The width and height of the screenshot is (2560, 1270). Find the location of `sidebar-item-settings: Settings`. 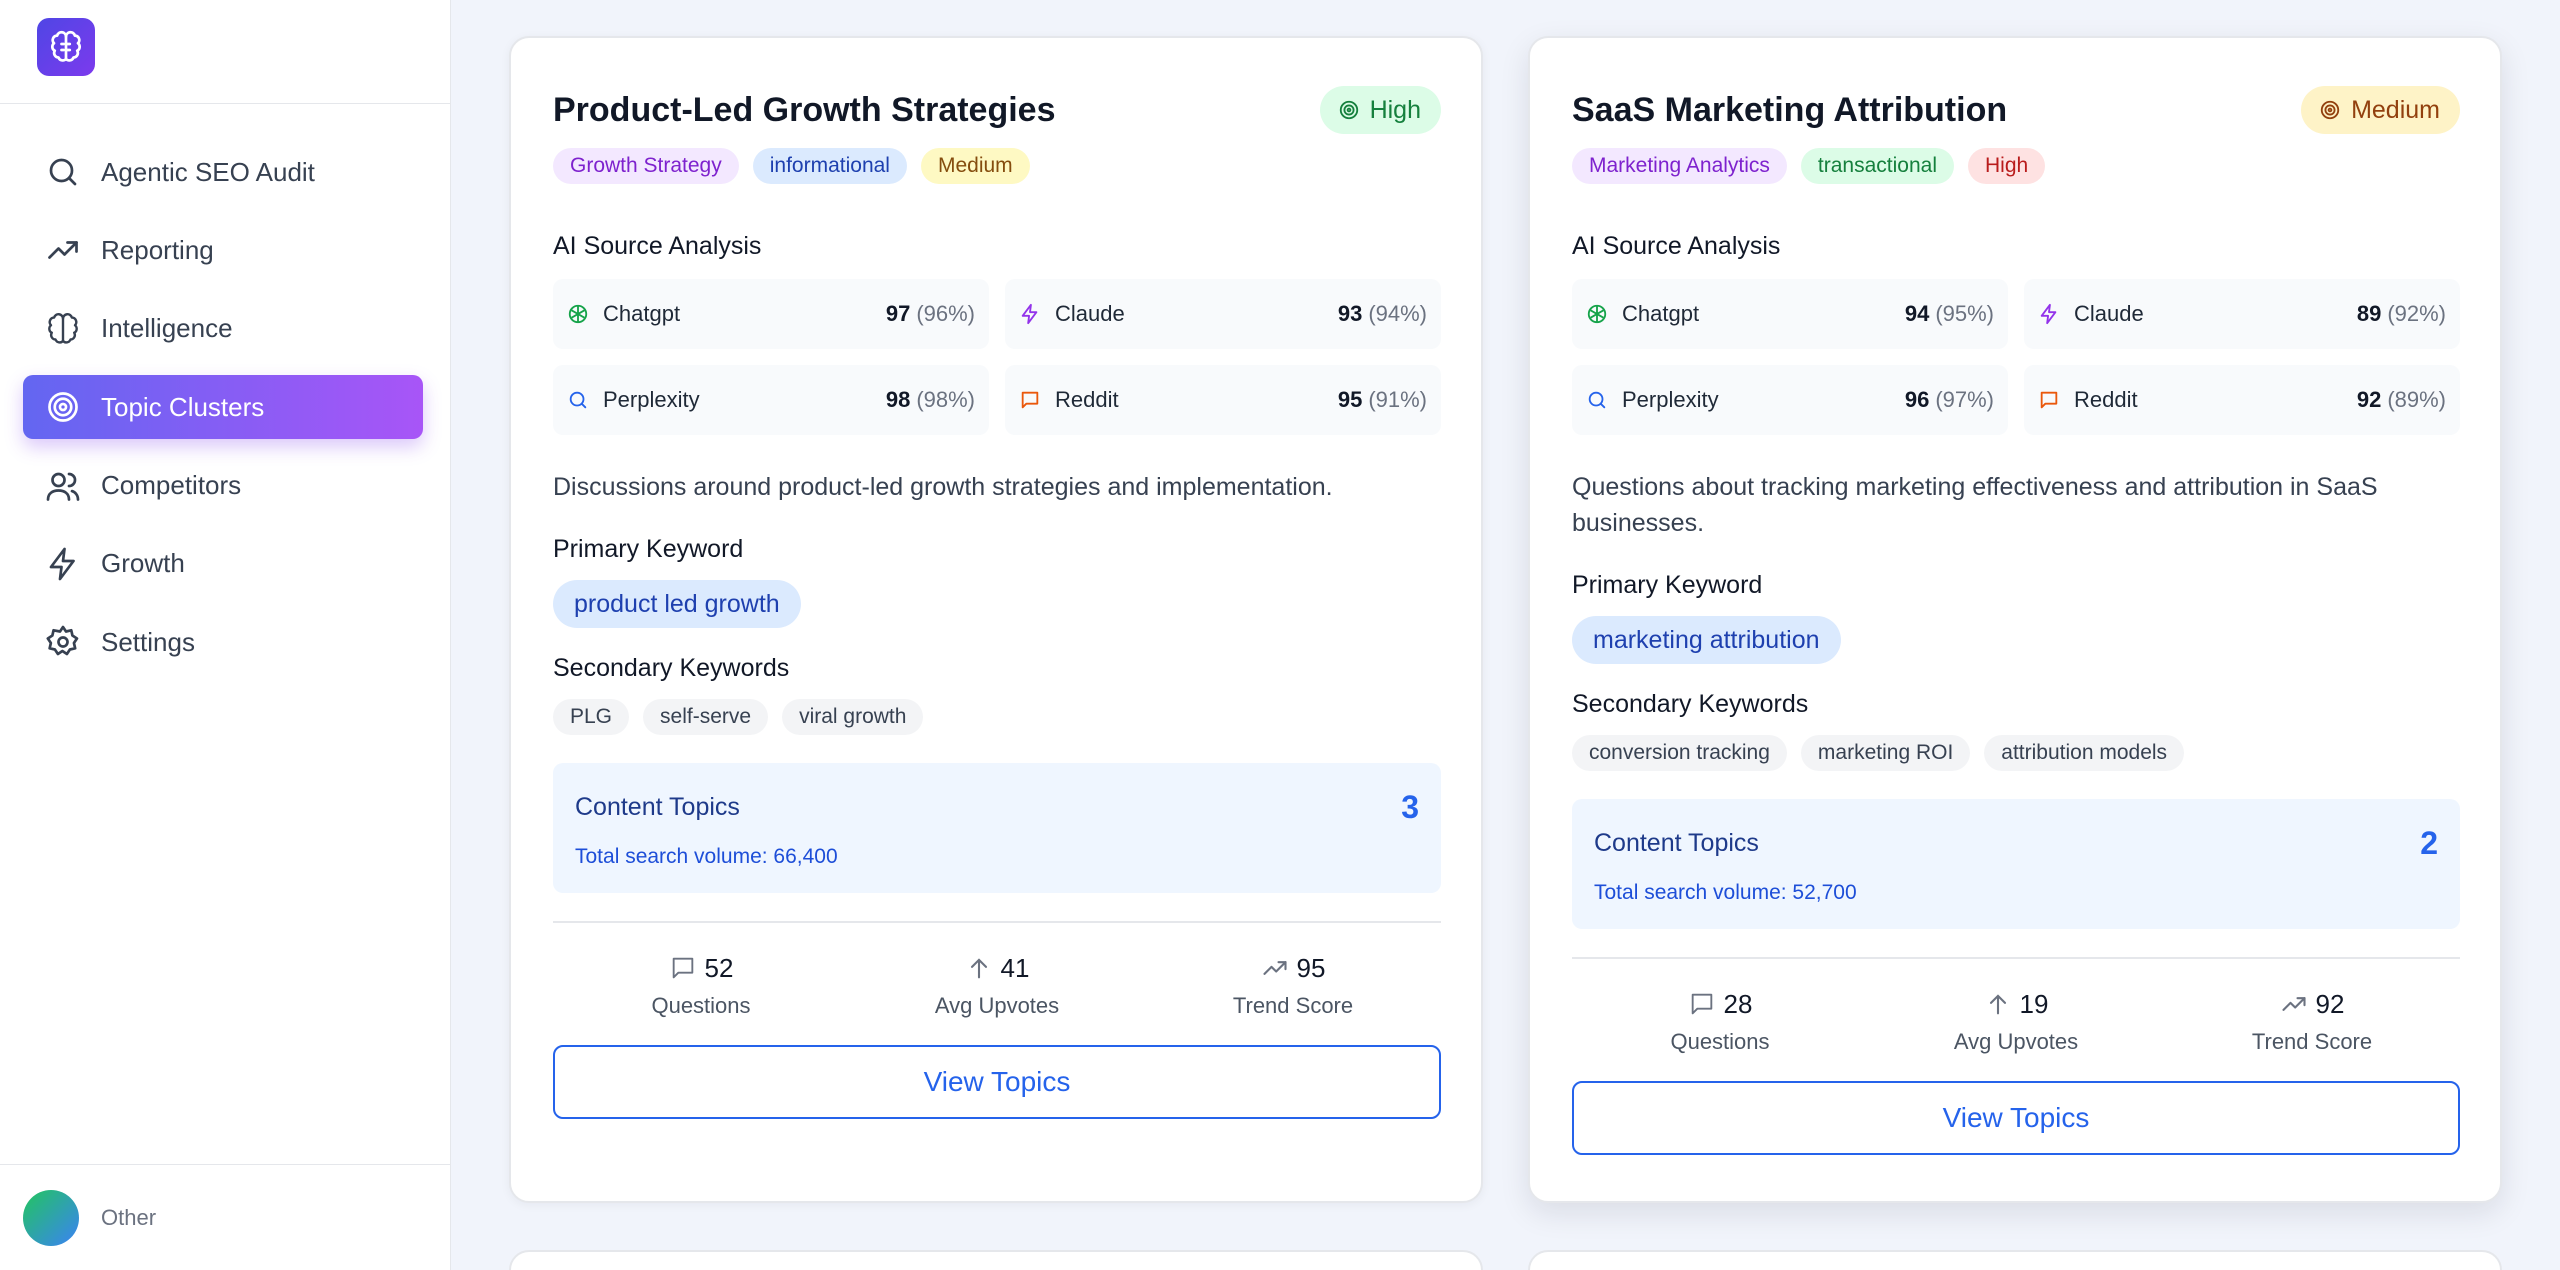

sidebar-item-settings: Settings is located at coordinates (223, 642).